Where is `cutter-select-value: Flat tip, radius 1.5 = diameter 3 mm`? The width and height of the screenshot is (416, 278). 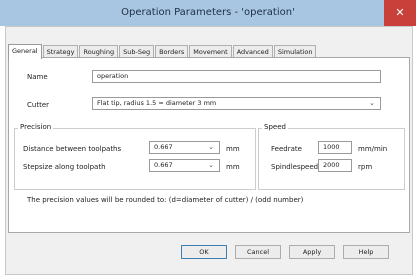
cutter-select-value: Flat tip, radius 1.5 = diameter 3 mm is located at coordinates (157, 103).